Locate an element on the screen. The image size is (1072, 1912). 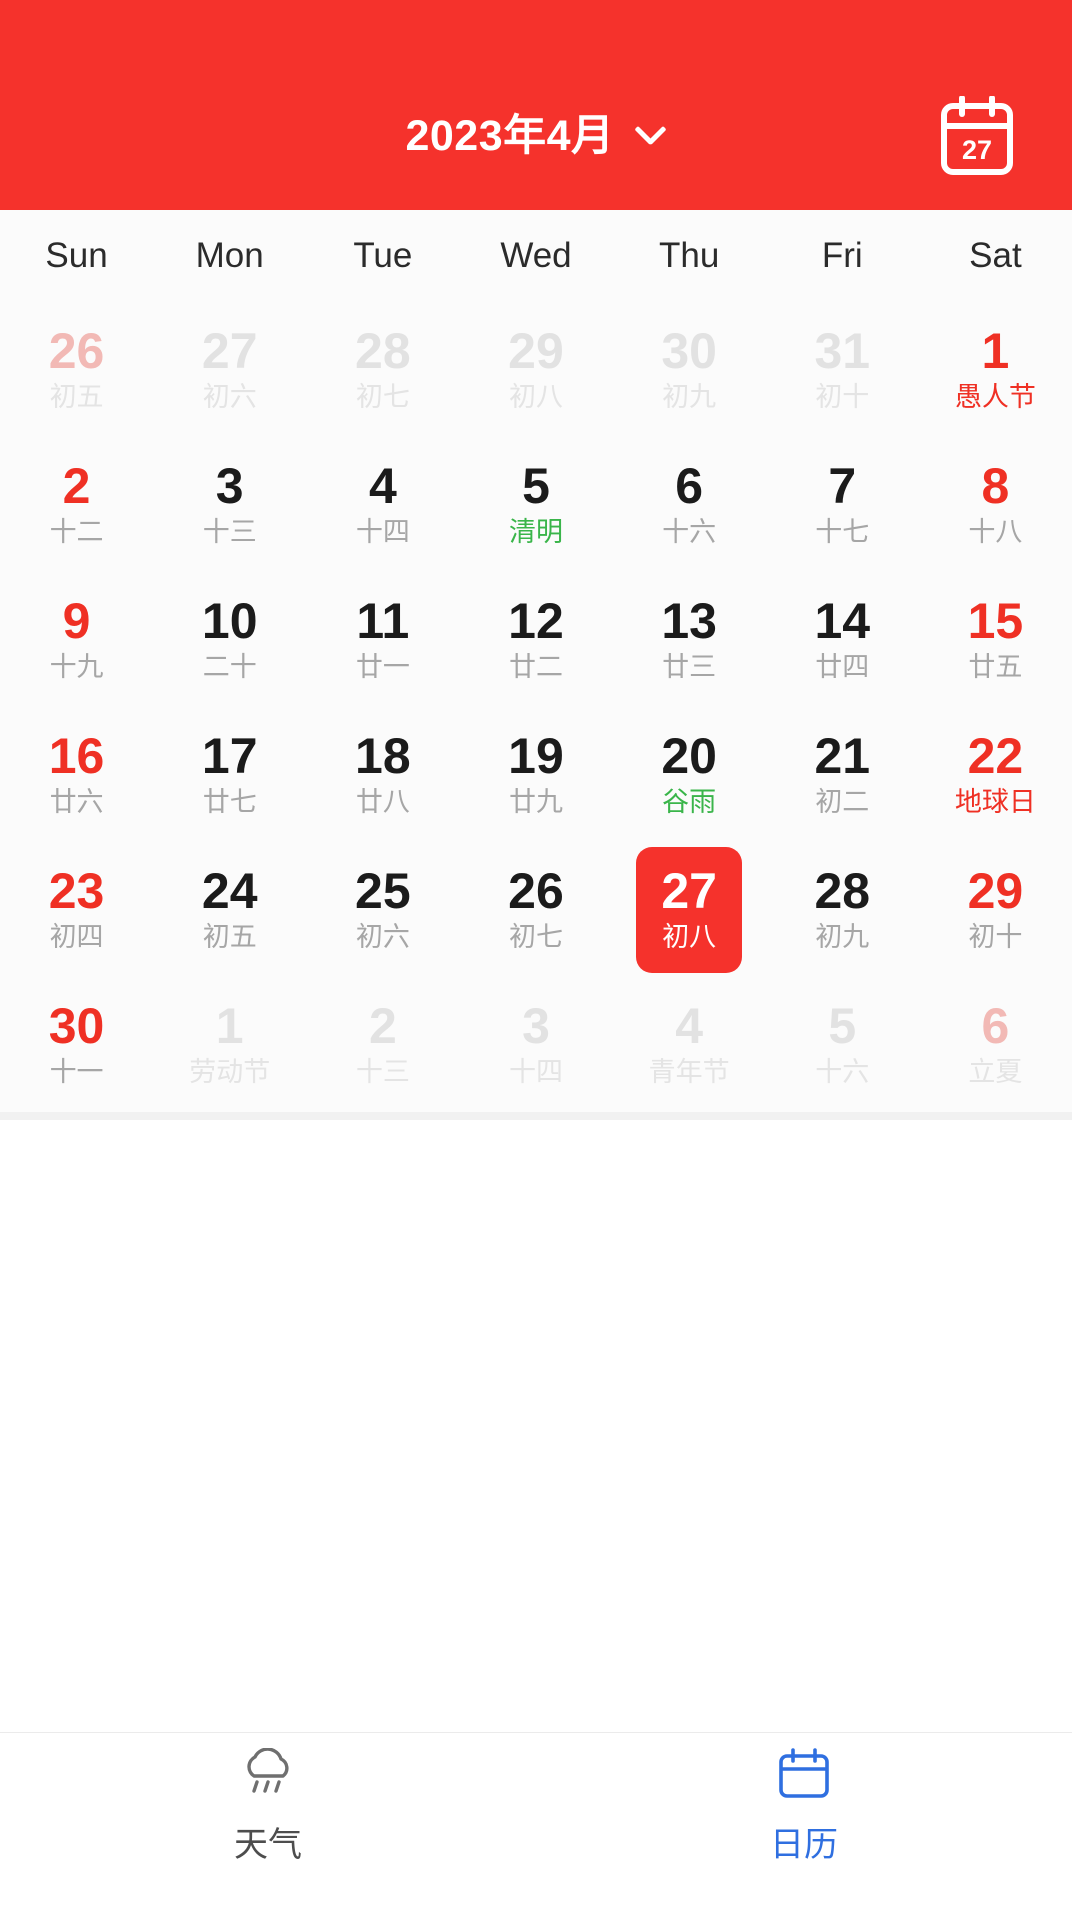
calendar-day-cell: 3 十三 is located at coordinates (229, 504).